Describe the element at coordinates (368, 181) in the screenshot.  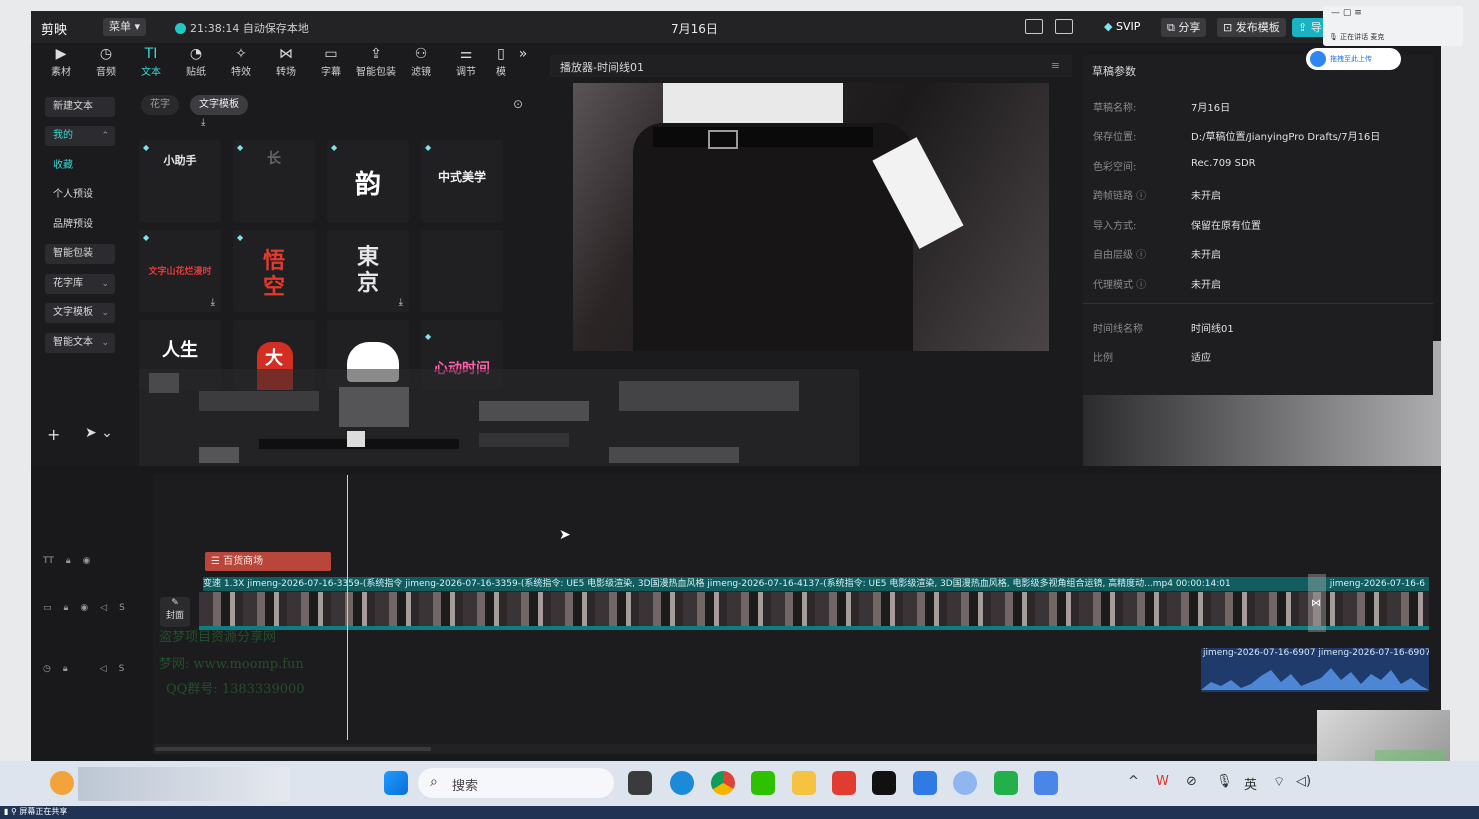
I see `template-tile: ◆ 韵` at that location.